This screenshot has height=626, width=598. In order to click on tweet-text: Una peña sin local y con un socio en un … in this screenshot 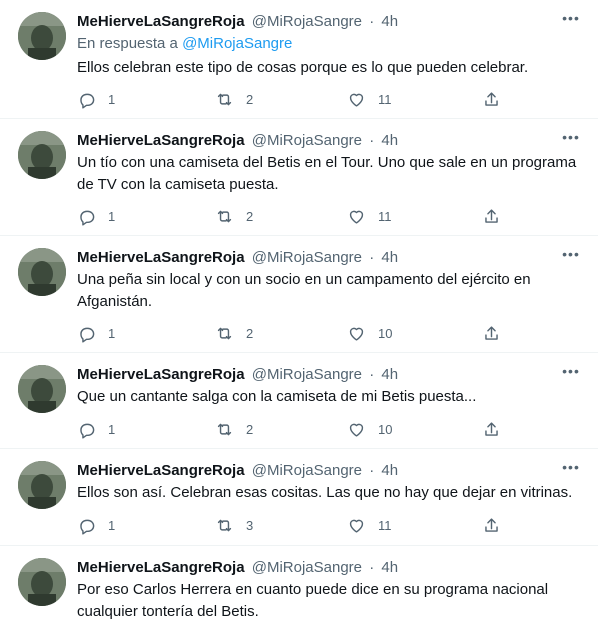, I will do `click(304, 290)`.